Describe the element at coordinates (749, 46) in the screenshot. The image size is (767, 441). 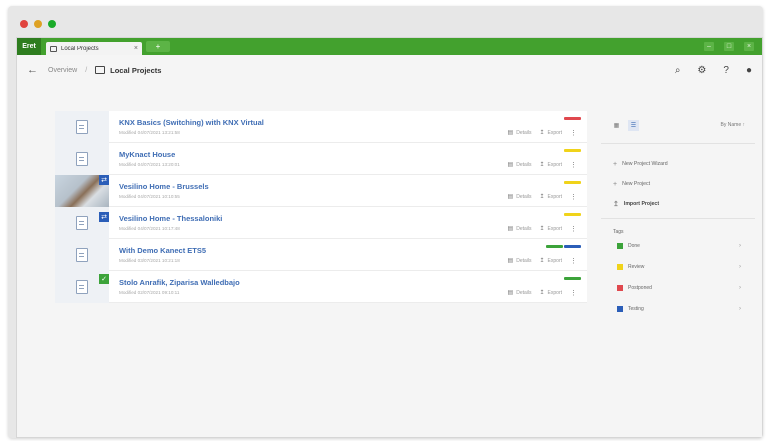
I see `close-window-button: ×` at that location.